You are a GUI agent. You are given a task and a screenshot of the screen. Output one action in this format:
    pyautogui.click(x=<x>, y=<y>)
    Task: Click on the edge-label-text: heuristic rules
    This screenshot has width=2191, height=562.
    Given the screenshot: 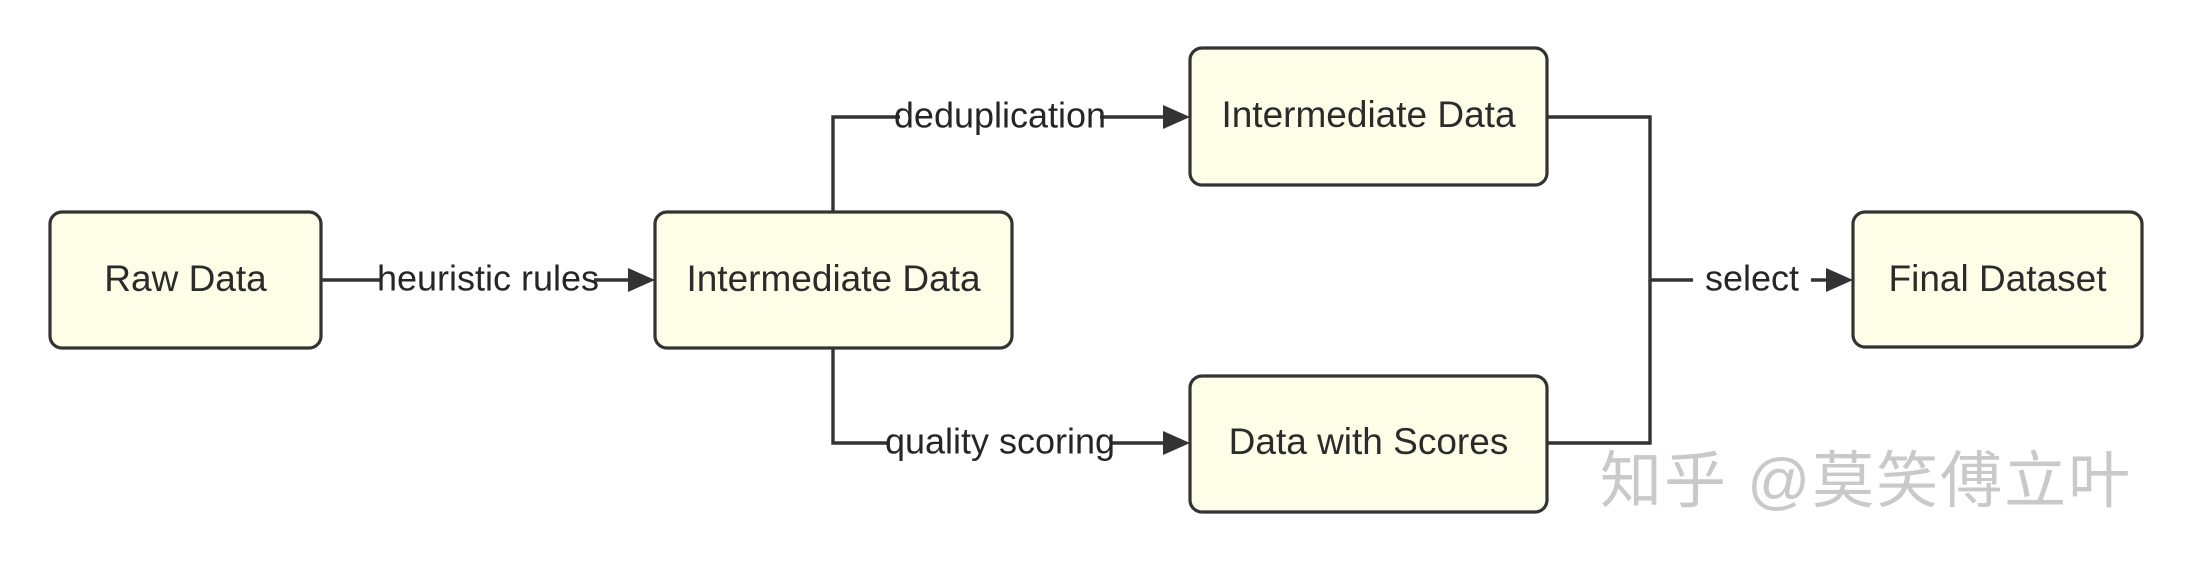 What is the action you would take?
    pyautogui.click(x=488, y=278)
    